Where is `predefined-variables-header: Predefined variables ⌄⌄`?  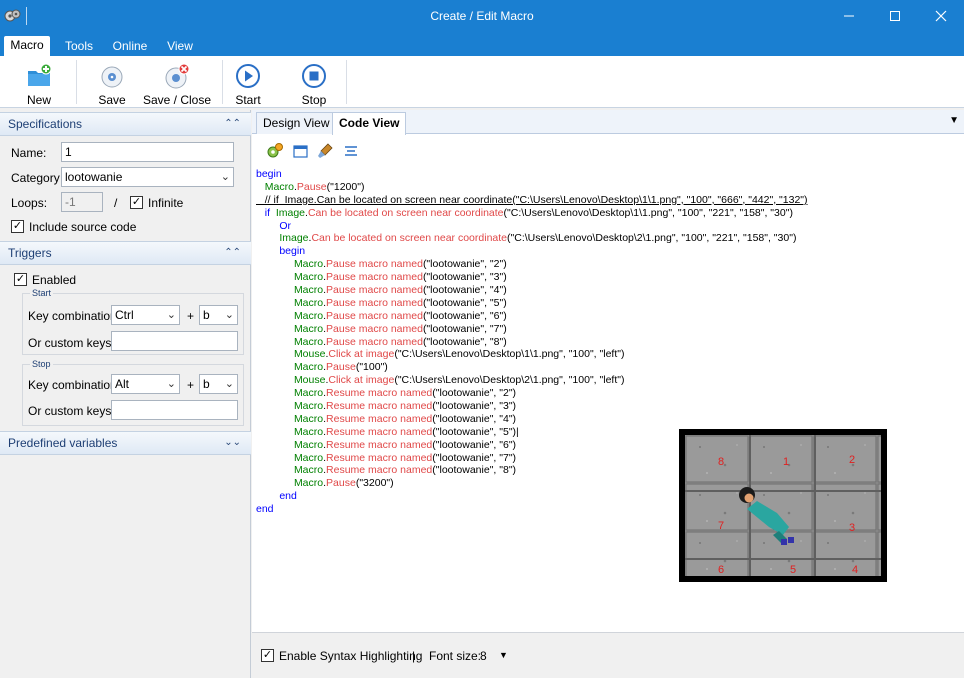
predefined-variables-header: Predefined variables ⌄⌄ is located at coordinates (125, 443).